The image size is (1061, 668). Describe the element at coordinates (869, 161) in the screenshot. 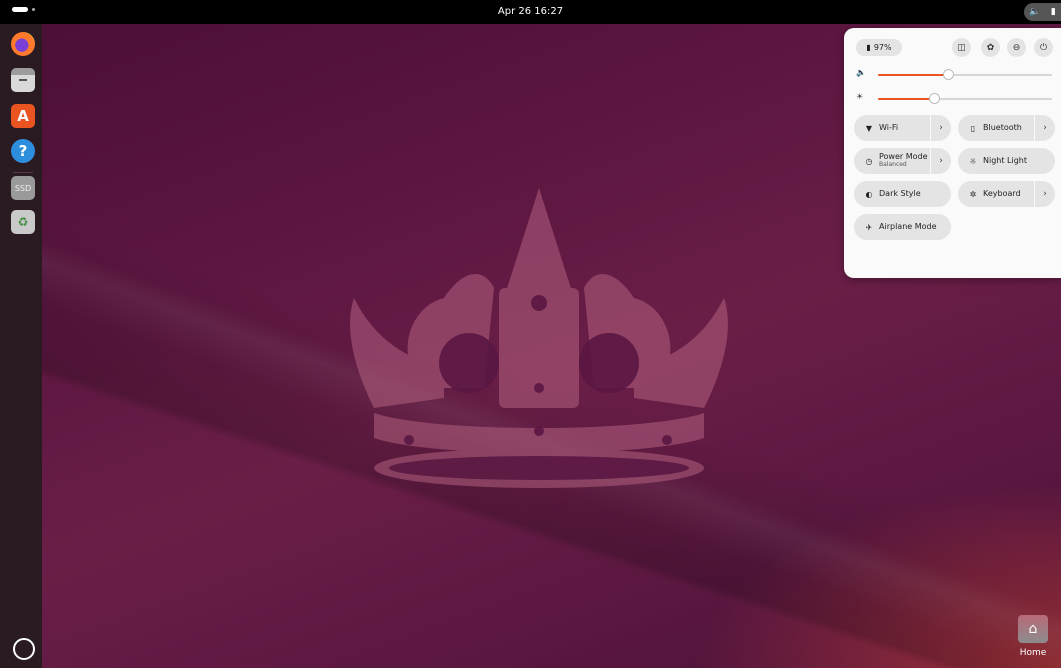

I see `power-mode-icon: ◷` at that location.